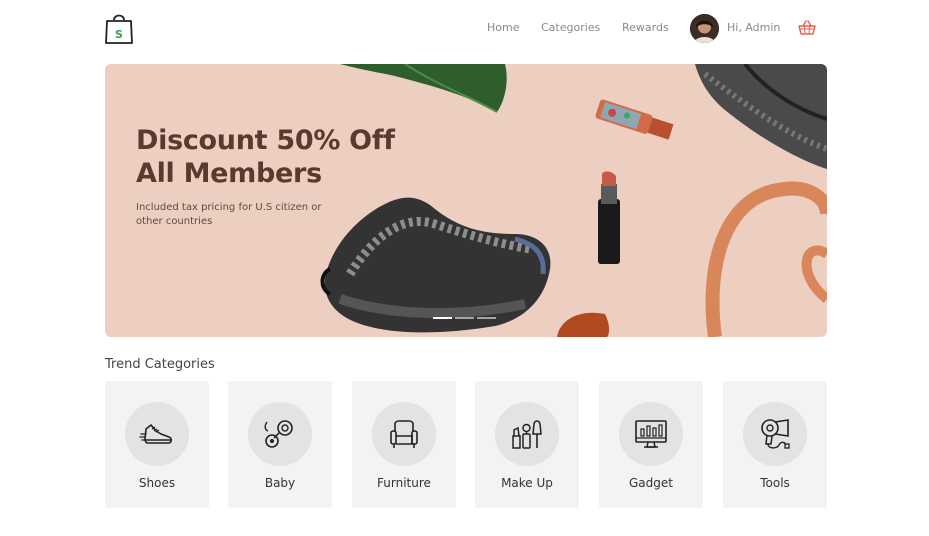 The image size is (929, 536). I want to click on category-label: Furniture, so click(404, 483).